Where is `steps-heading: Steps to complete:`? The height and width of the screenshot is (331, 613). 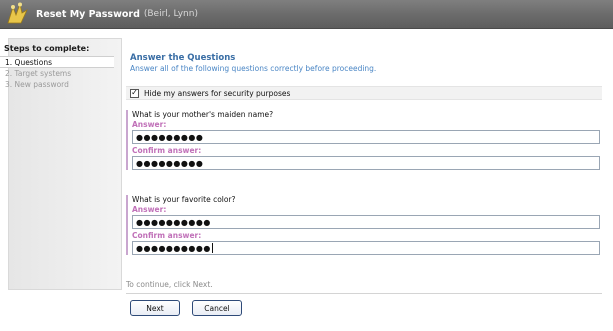
steps-heading: Steps to complete: is located at coordinates (47, 48).